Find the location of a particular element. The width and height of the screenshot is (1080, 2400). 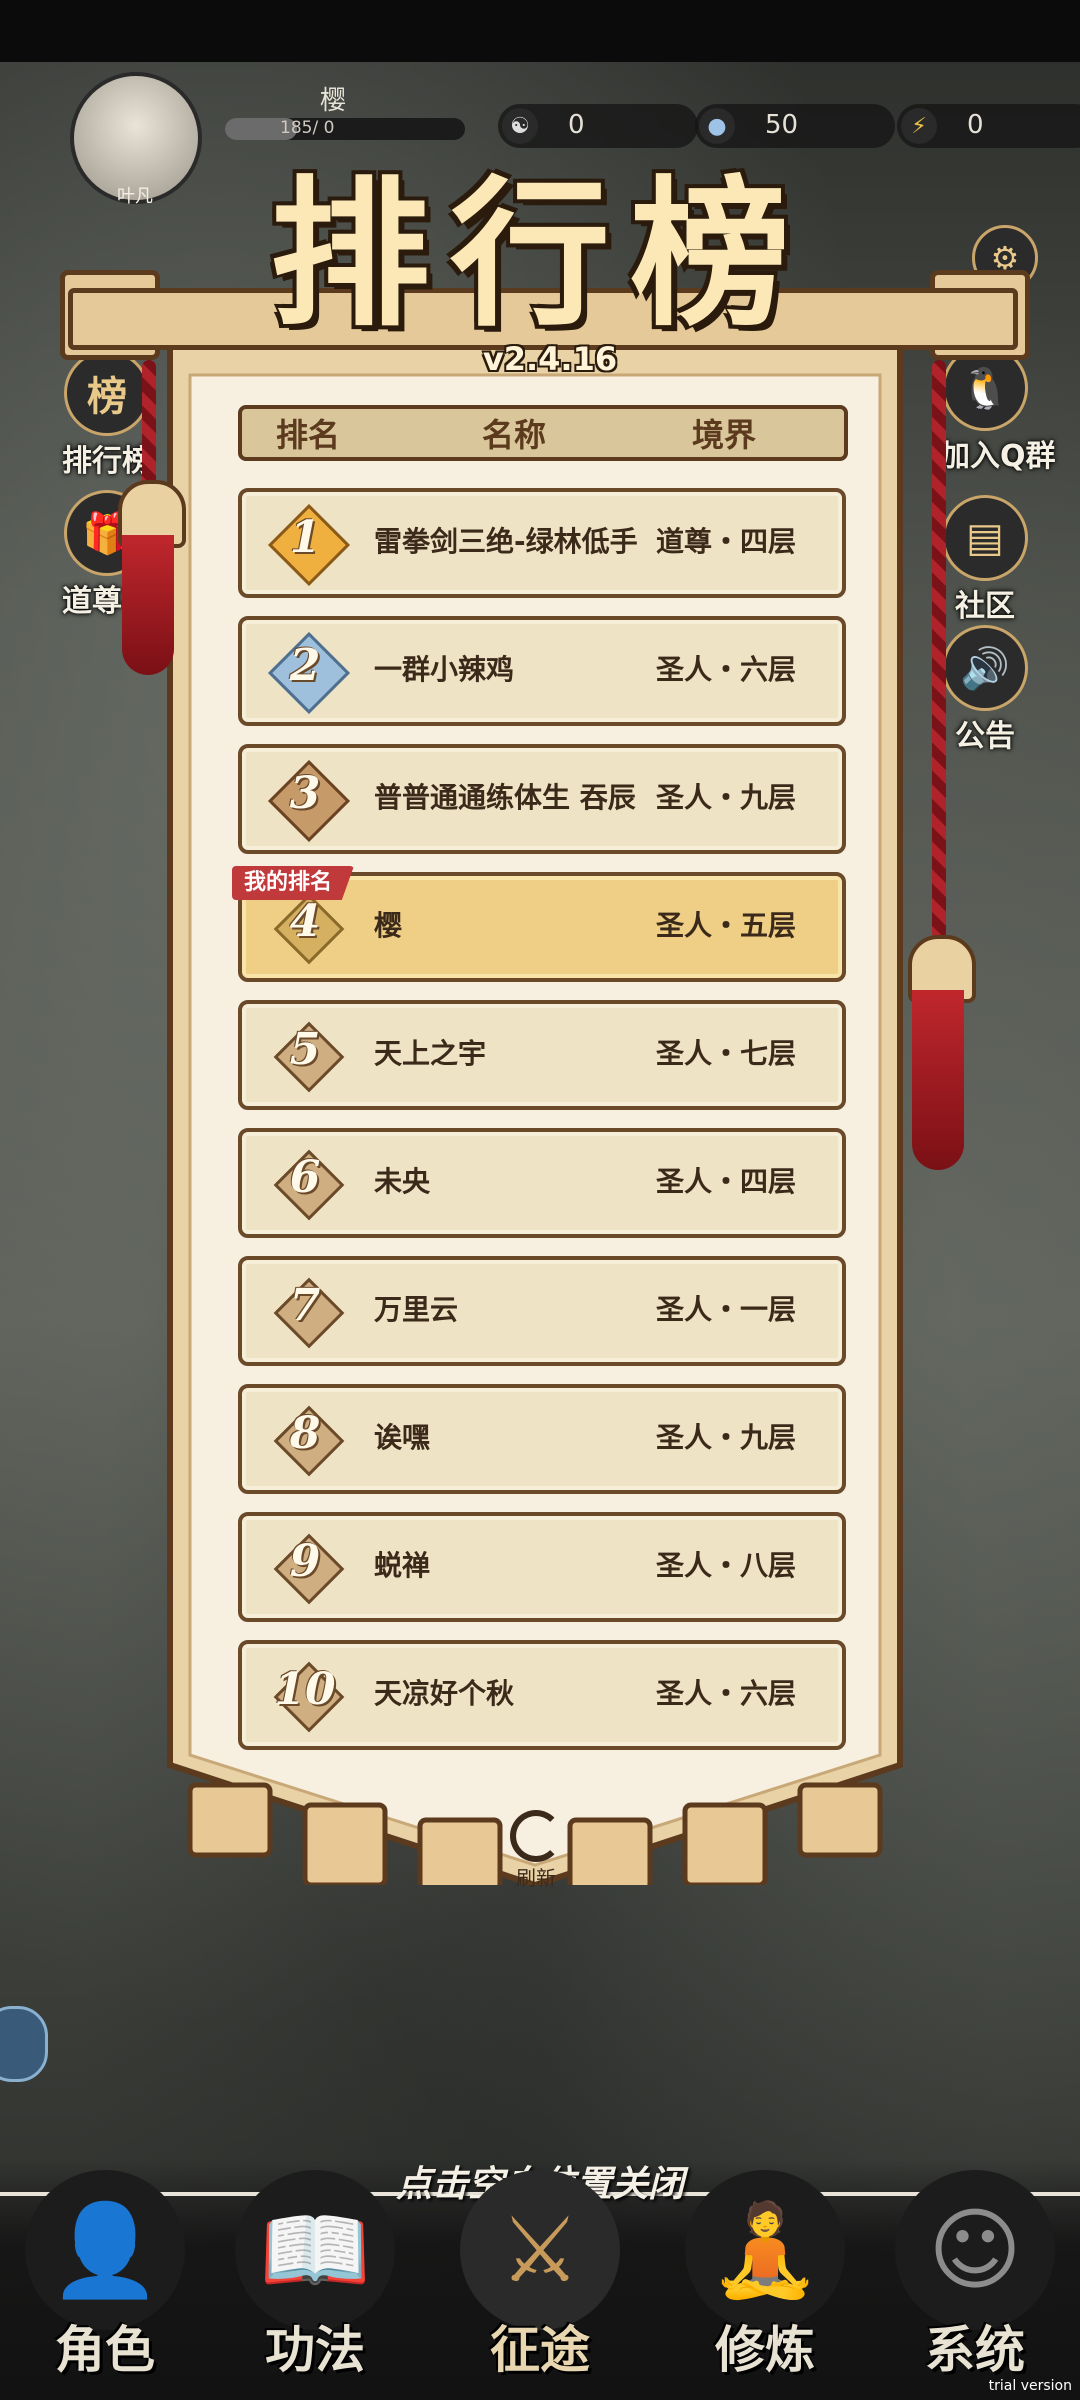

side-label: 加入Q群 is located at coordinates (998, 456).